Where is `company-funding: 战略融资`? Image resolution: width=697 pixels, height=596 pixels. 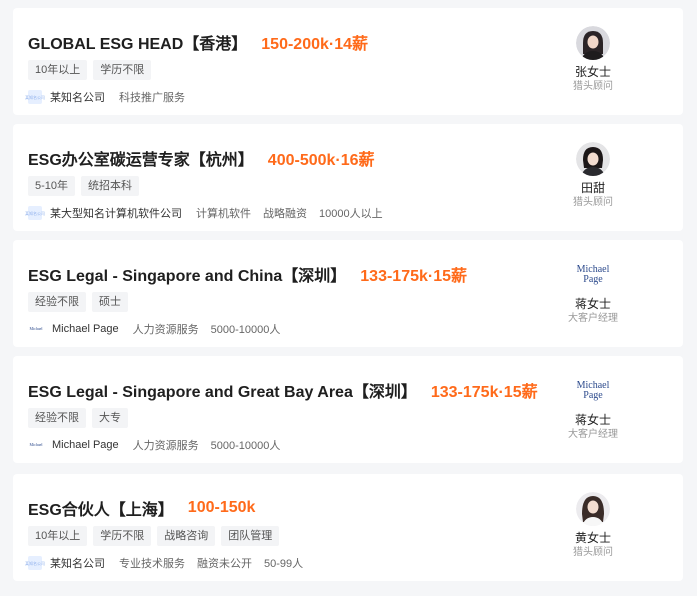 company-funding: 战略融资 is located at coordinates (285, 214).